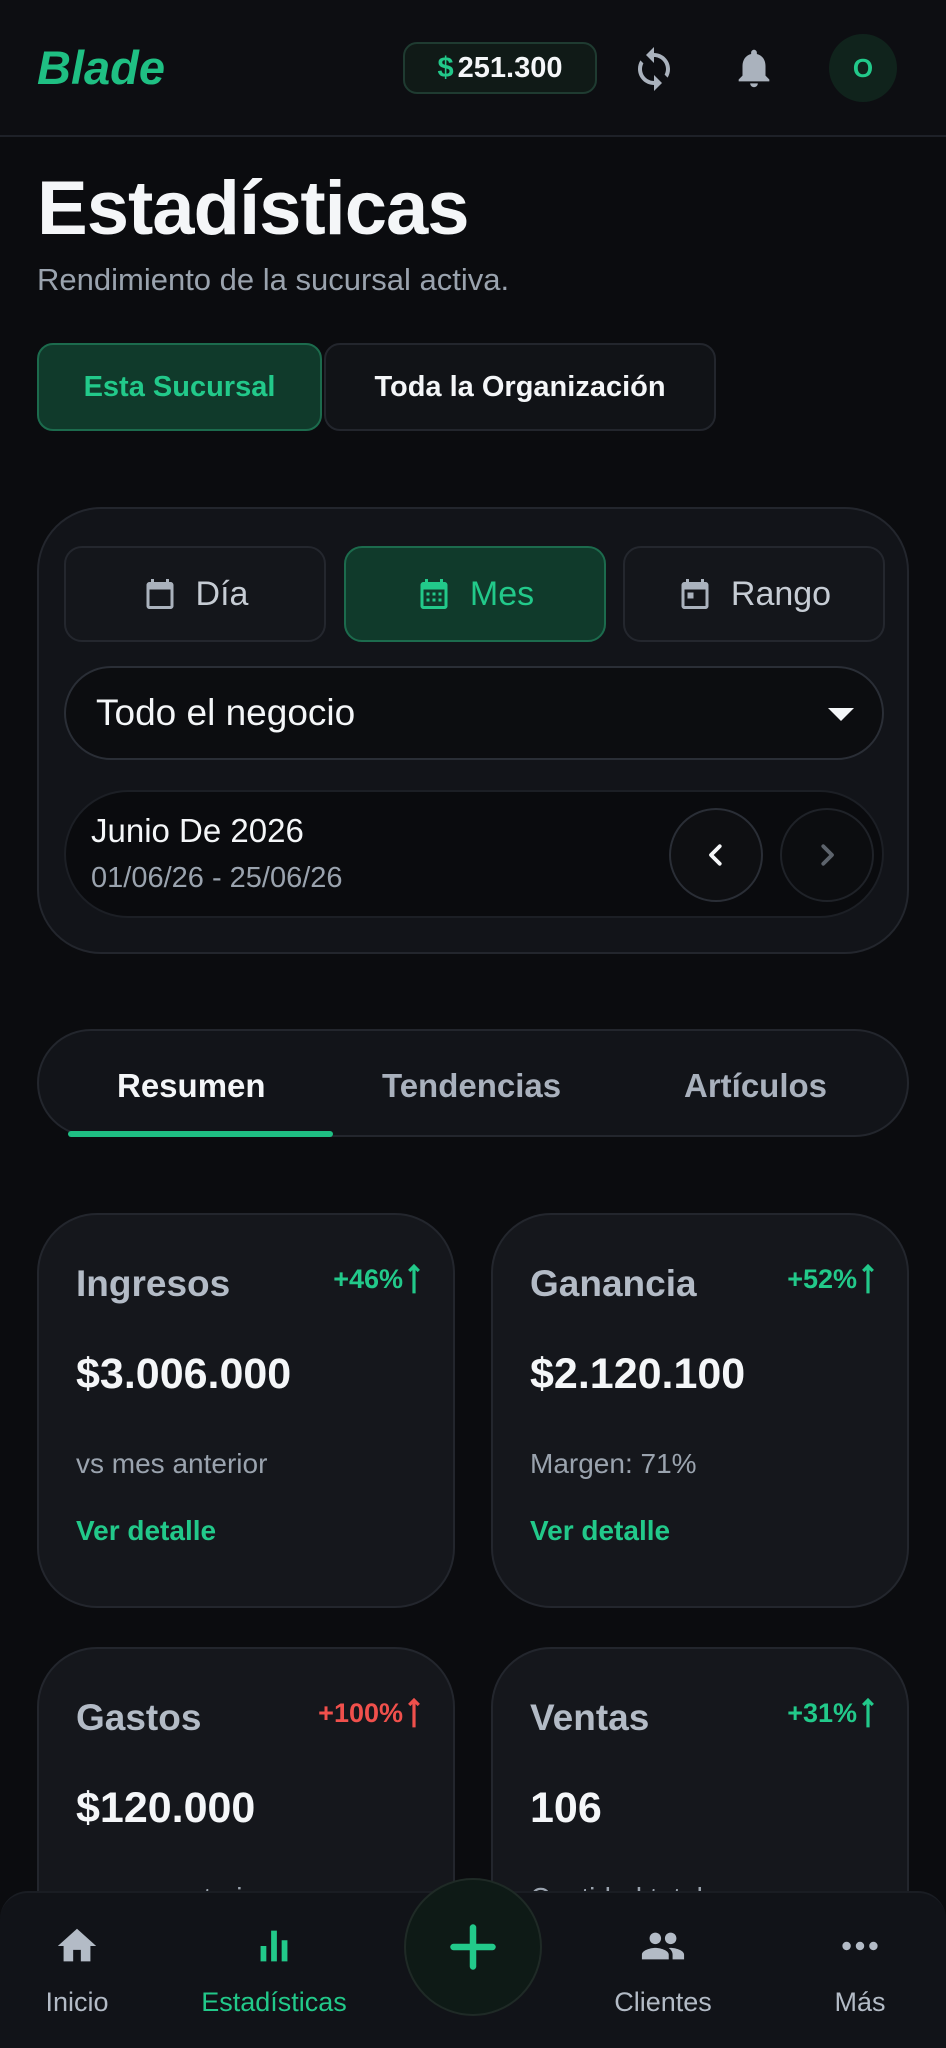 Image resolution: width=946 pixels, height=2048 pixels. What do you see at coordinates (654, 69) in the screenshot?
I see `sync-icon` at bounding box center [654, 69].